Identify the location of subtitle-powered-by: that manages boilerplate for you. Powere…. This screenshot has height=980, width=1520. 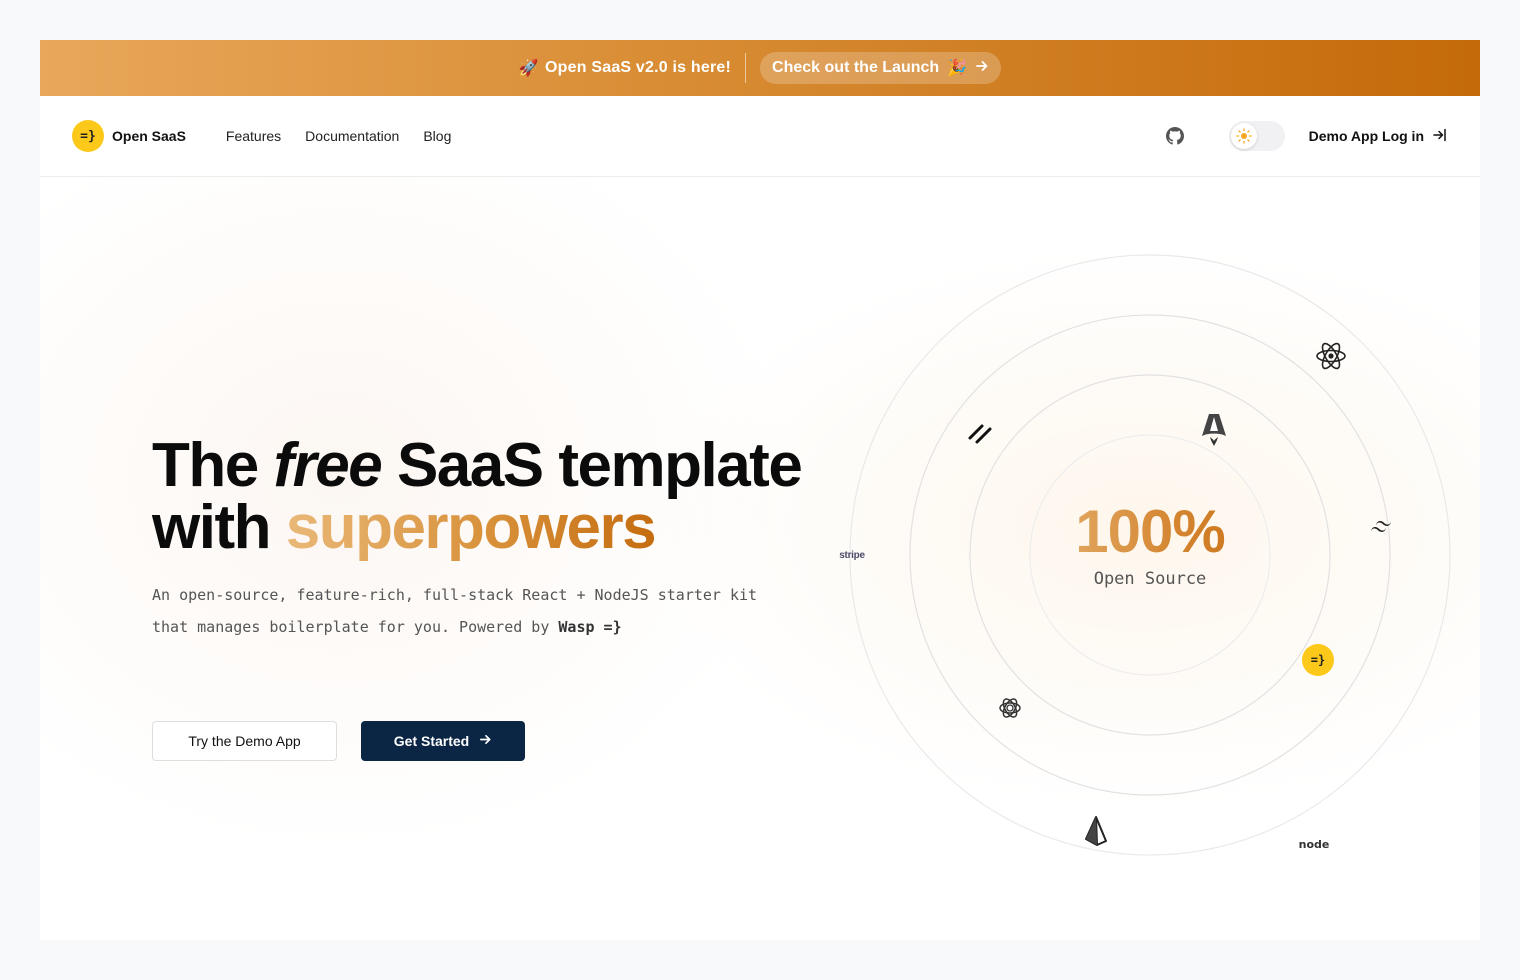
(351, 627).